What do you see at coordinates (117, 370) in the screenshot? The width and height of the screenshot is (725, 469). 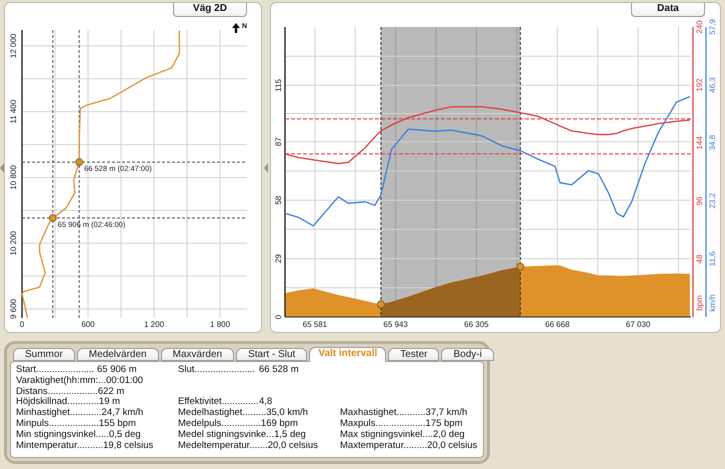 I see `stat-value: 65 906 m` at bounding box center [117, 370].